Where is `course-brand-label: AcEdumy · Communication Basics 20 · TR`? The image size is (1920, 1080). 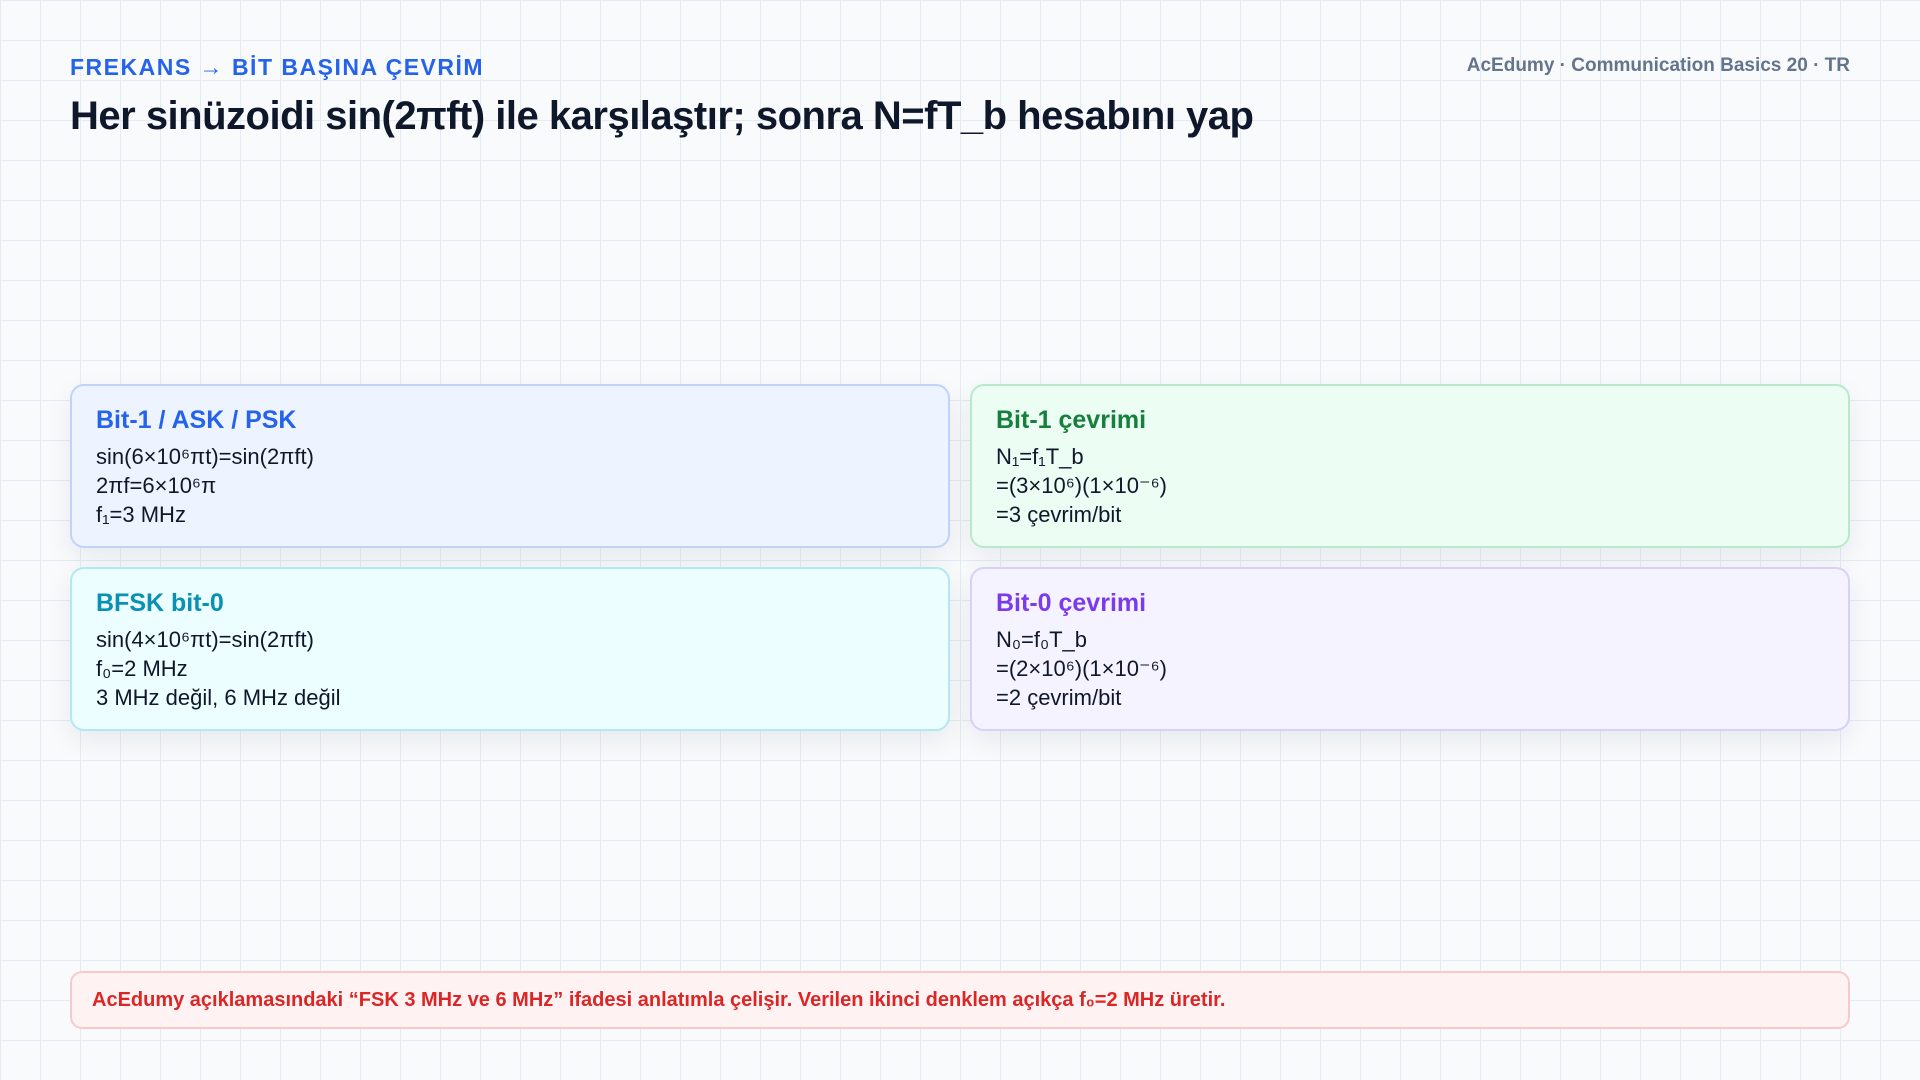
course-brand-label: AcEdumy · Communication Basics 20 · TR is located at coordinates (1658, 65).